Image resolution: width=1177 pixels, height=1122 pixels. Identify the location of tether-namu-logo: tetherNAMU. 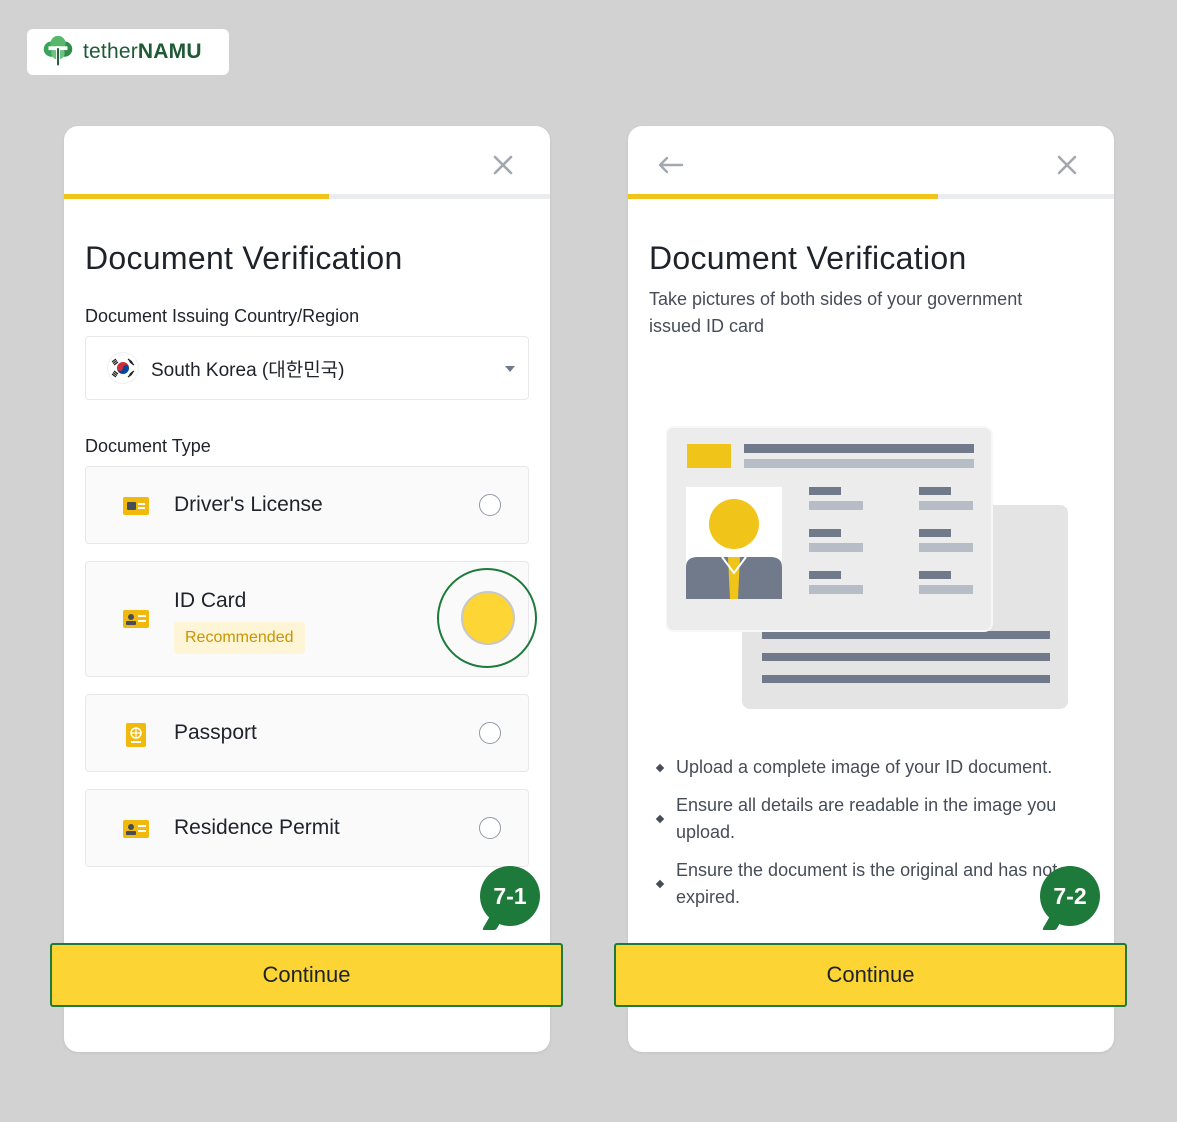
(128, 52).